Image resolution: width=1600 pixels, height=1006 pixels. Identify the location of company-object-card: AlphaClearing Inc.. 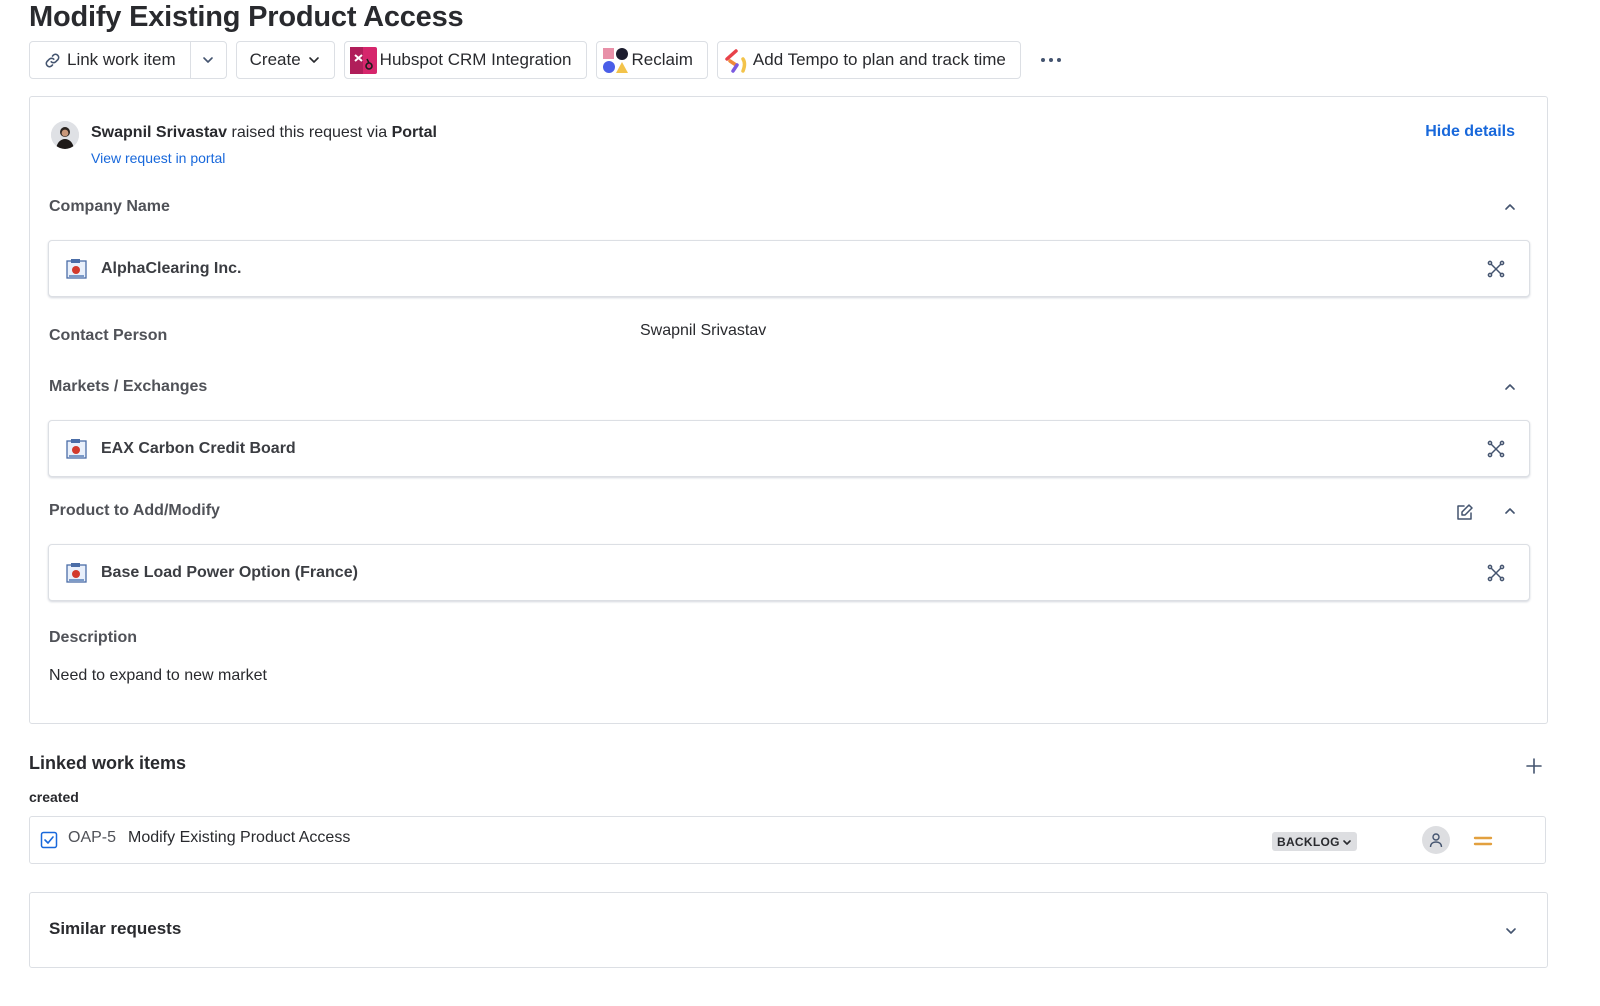
(789, 268).